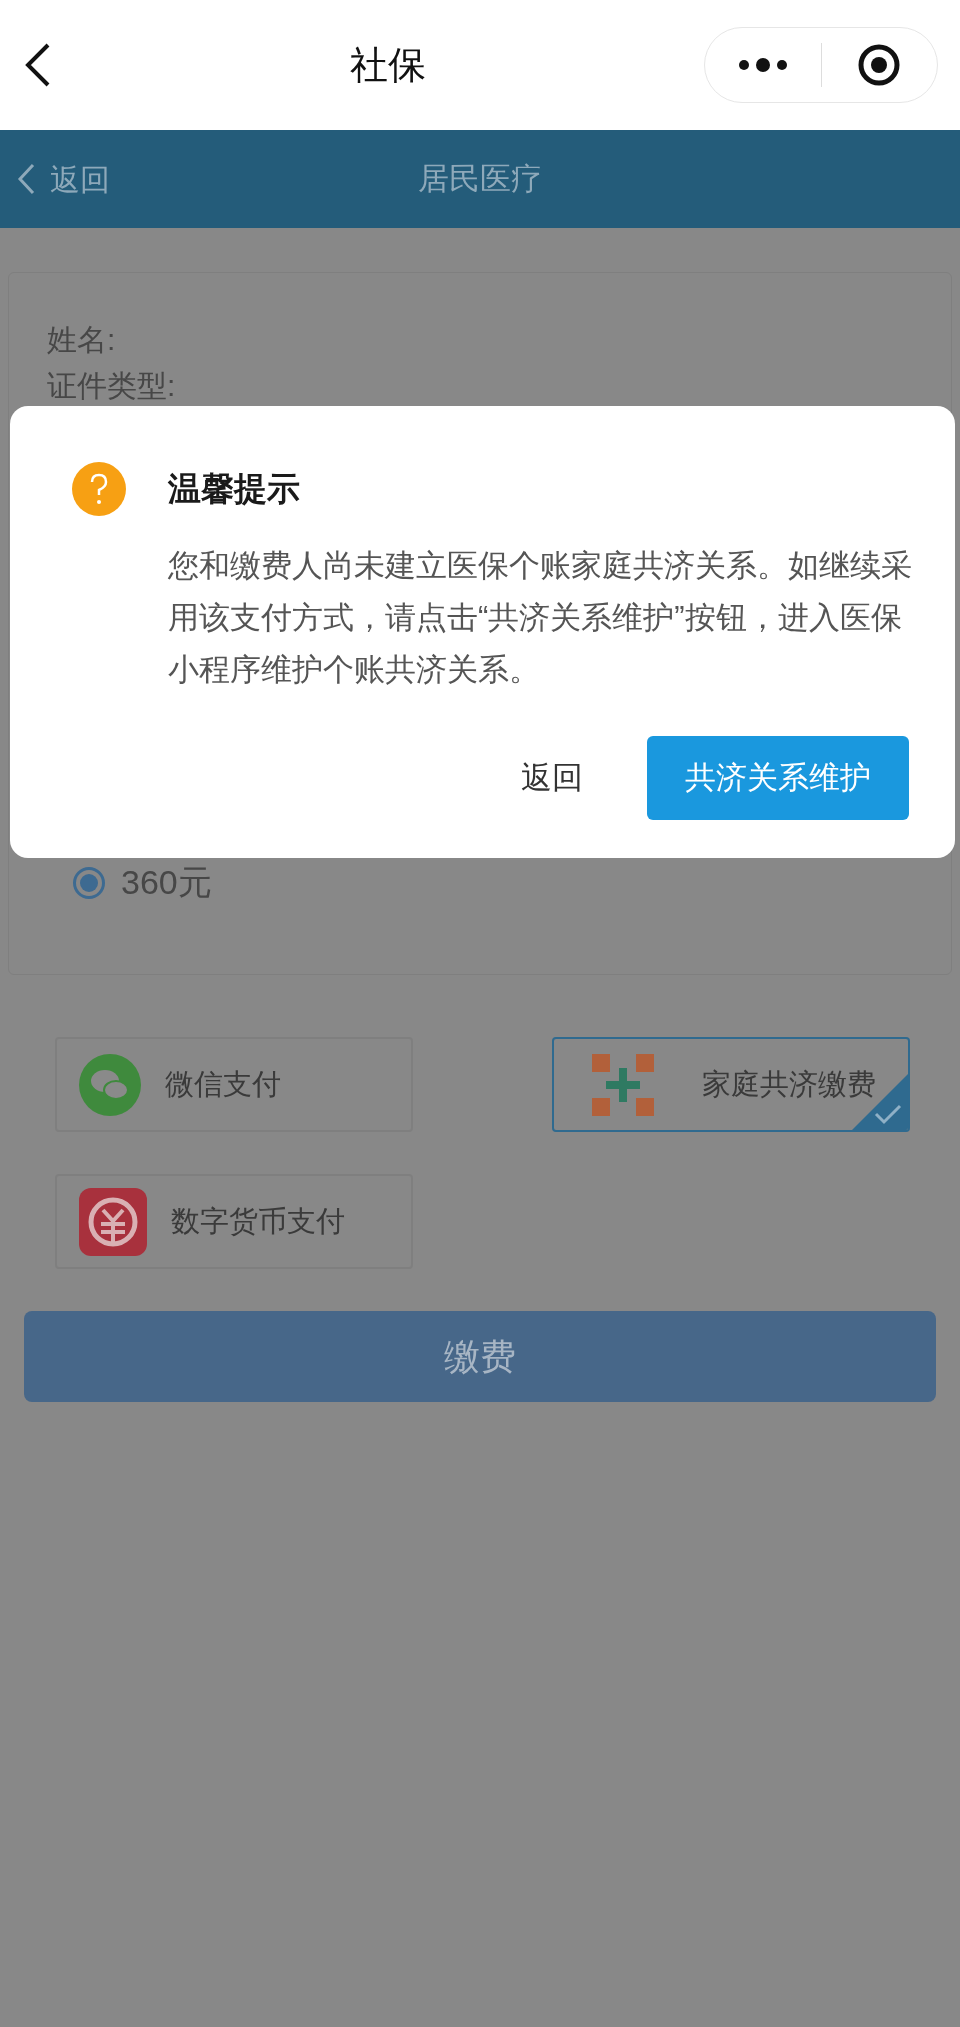  Describe the element at coordinates (26, 179) in the screenshot. I see `back-icon` at that location.